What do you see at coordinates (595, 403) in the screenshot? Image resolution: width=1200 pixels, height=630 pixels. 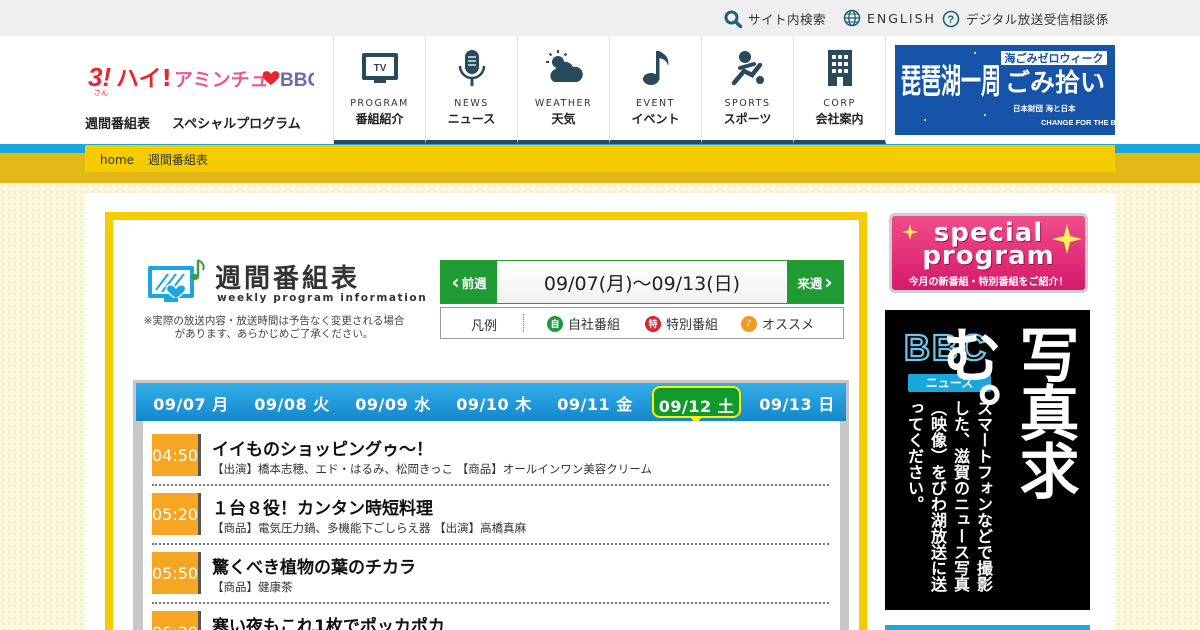 I see `tab-day-0911: 09/11 金` at bounding box center [595, 403].